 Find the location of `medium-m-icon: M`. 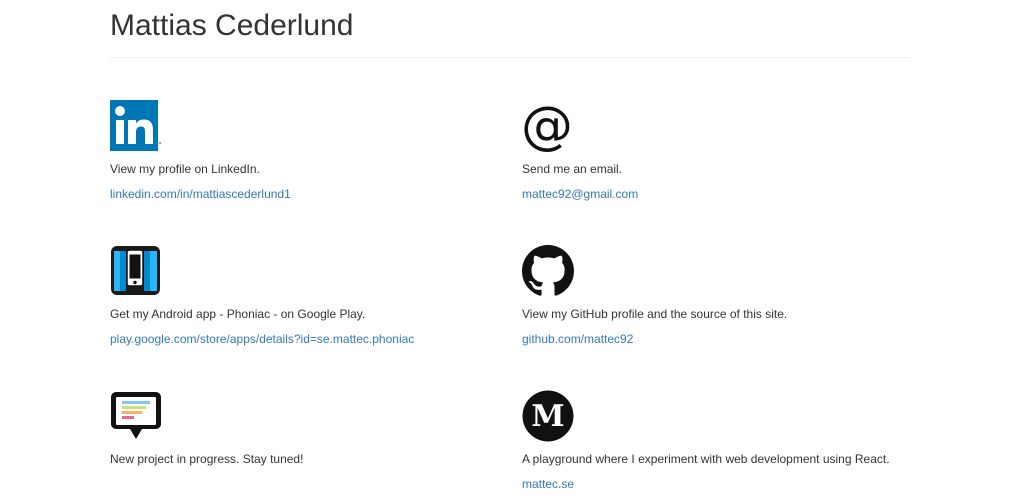

medium-m-icon: M is located at coordinates (548, 416).